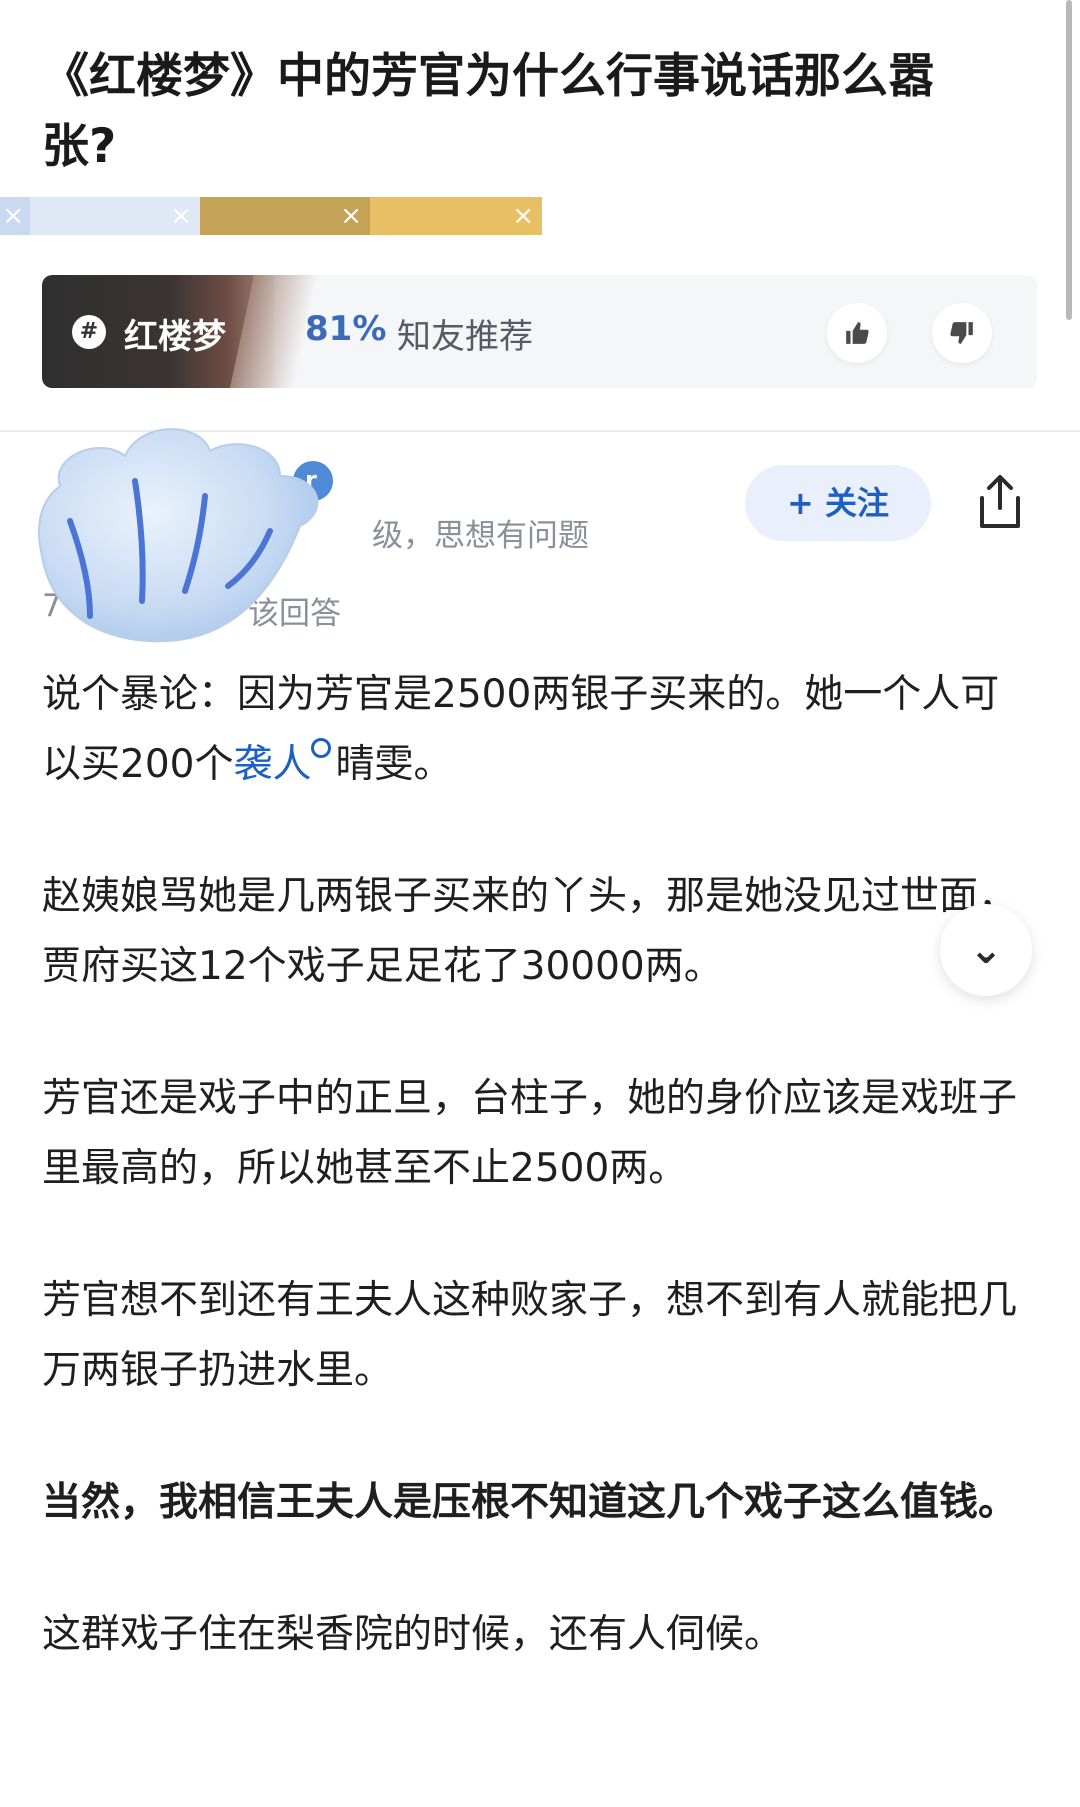 Image resolution: width=1080 pixels, height=1807 pixels. Describe the element at coordinates (530, 1502) in the screenshot. I see `answer-paragraph-5: 当然，我相信王夫人是压根不知道这几个戏子这么值钱。` at that location.